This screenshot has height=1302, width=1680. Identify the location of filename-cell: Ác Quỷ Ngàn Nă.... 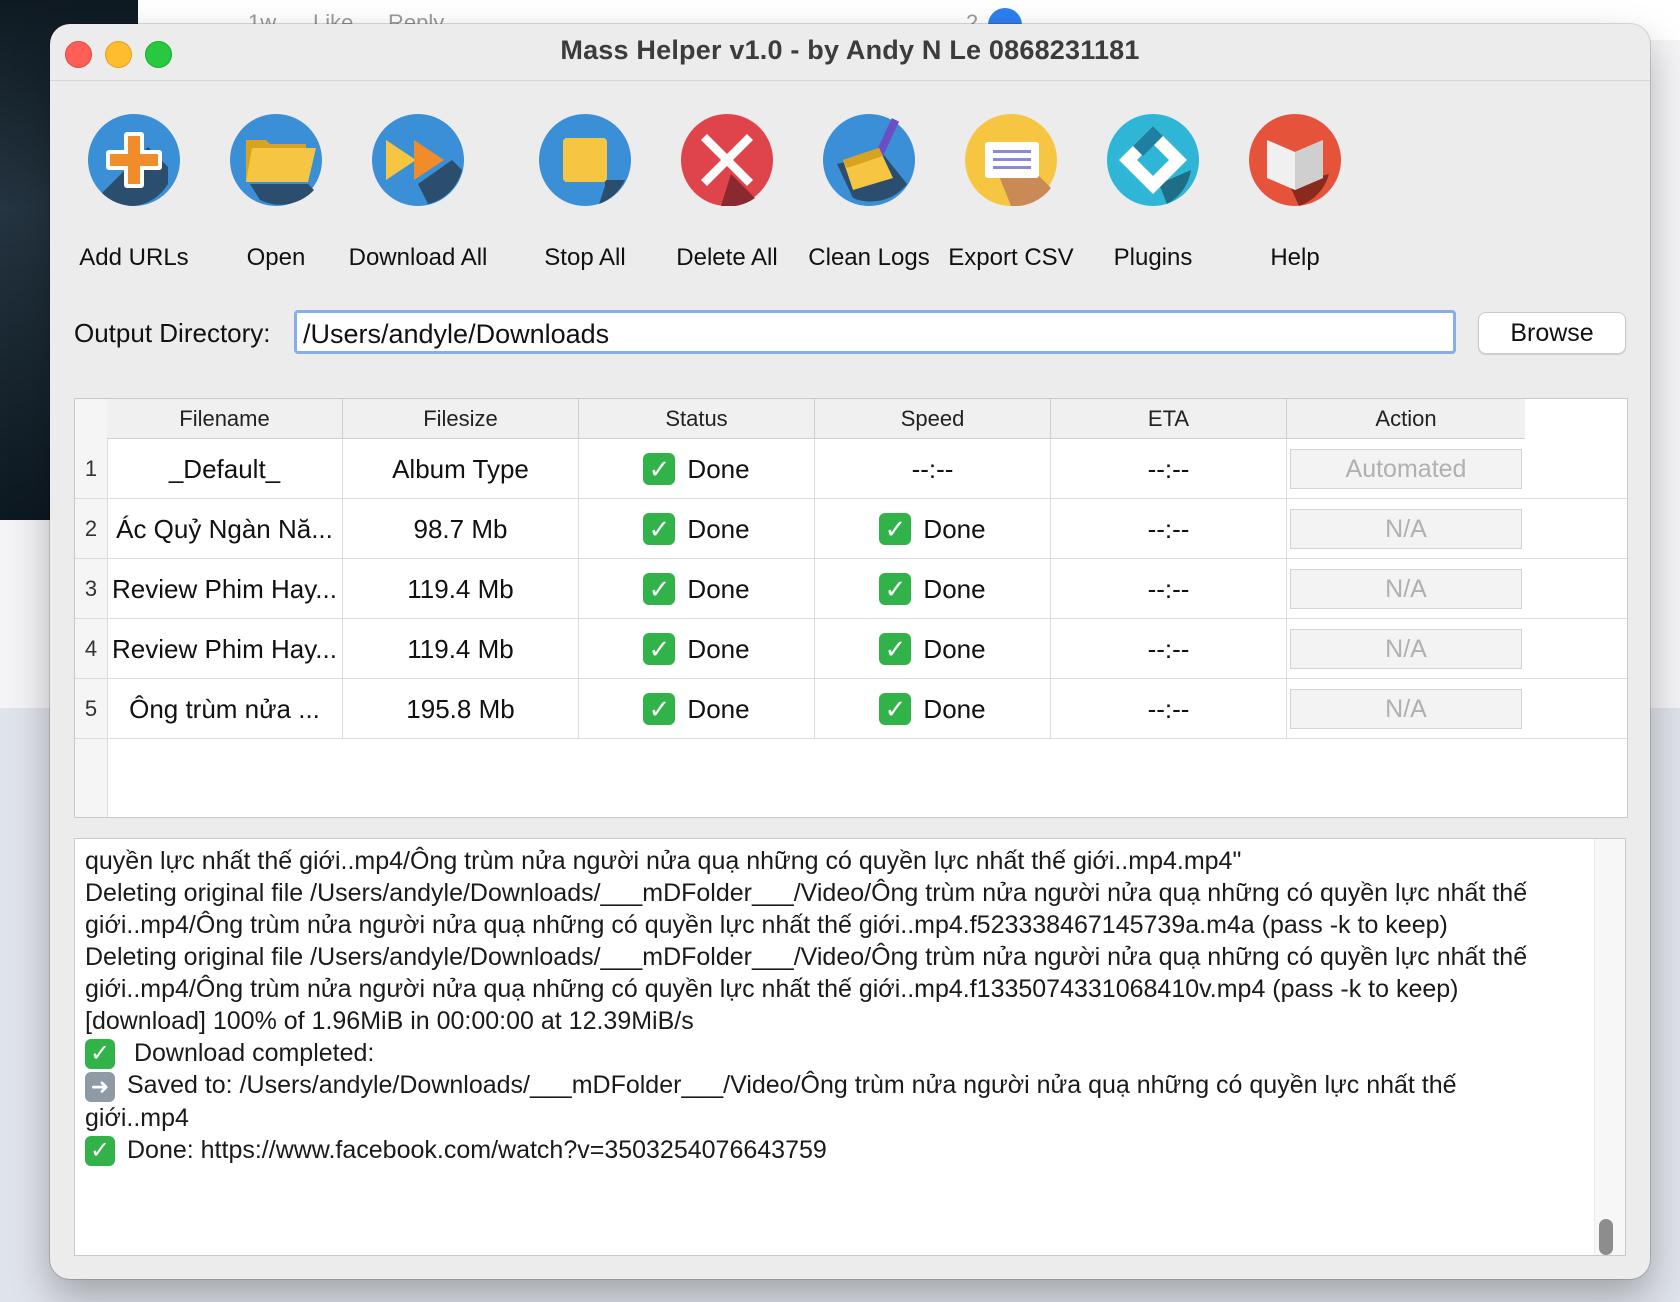
(225, 529).